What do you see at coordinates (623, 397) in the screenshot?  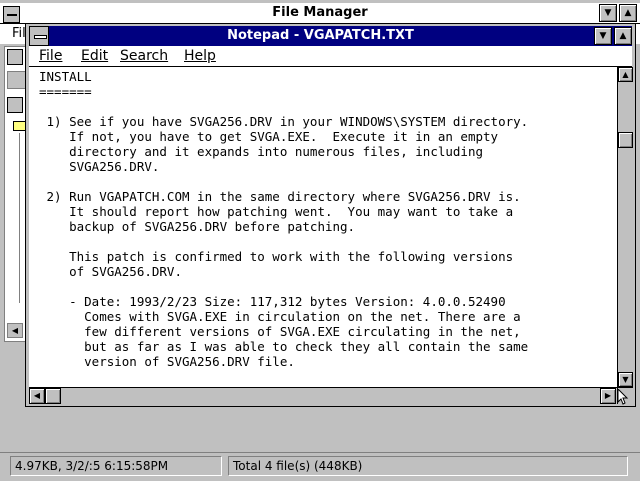 I see `mouse-cursor-icon` at bounding box center [623, 397].